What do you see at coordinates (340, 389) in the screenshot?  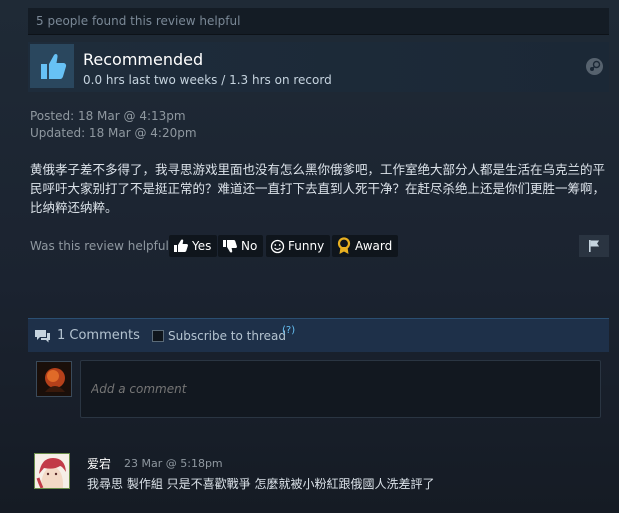 I see `comment-input` at bounding box center [340, 389].